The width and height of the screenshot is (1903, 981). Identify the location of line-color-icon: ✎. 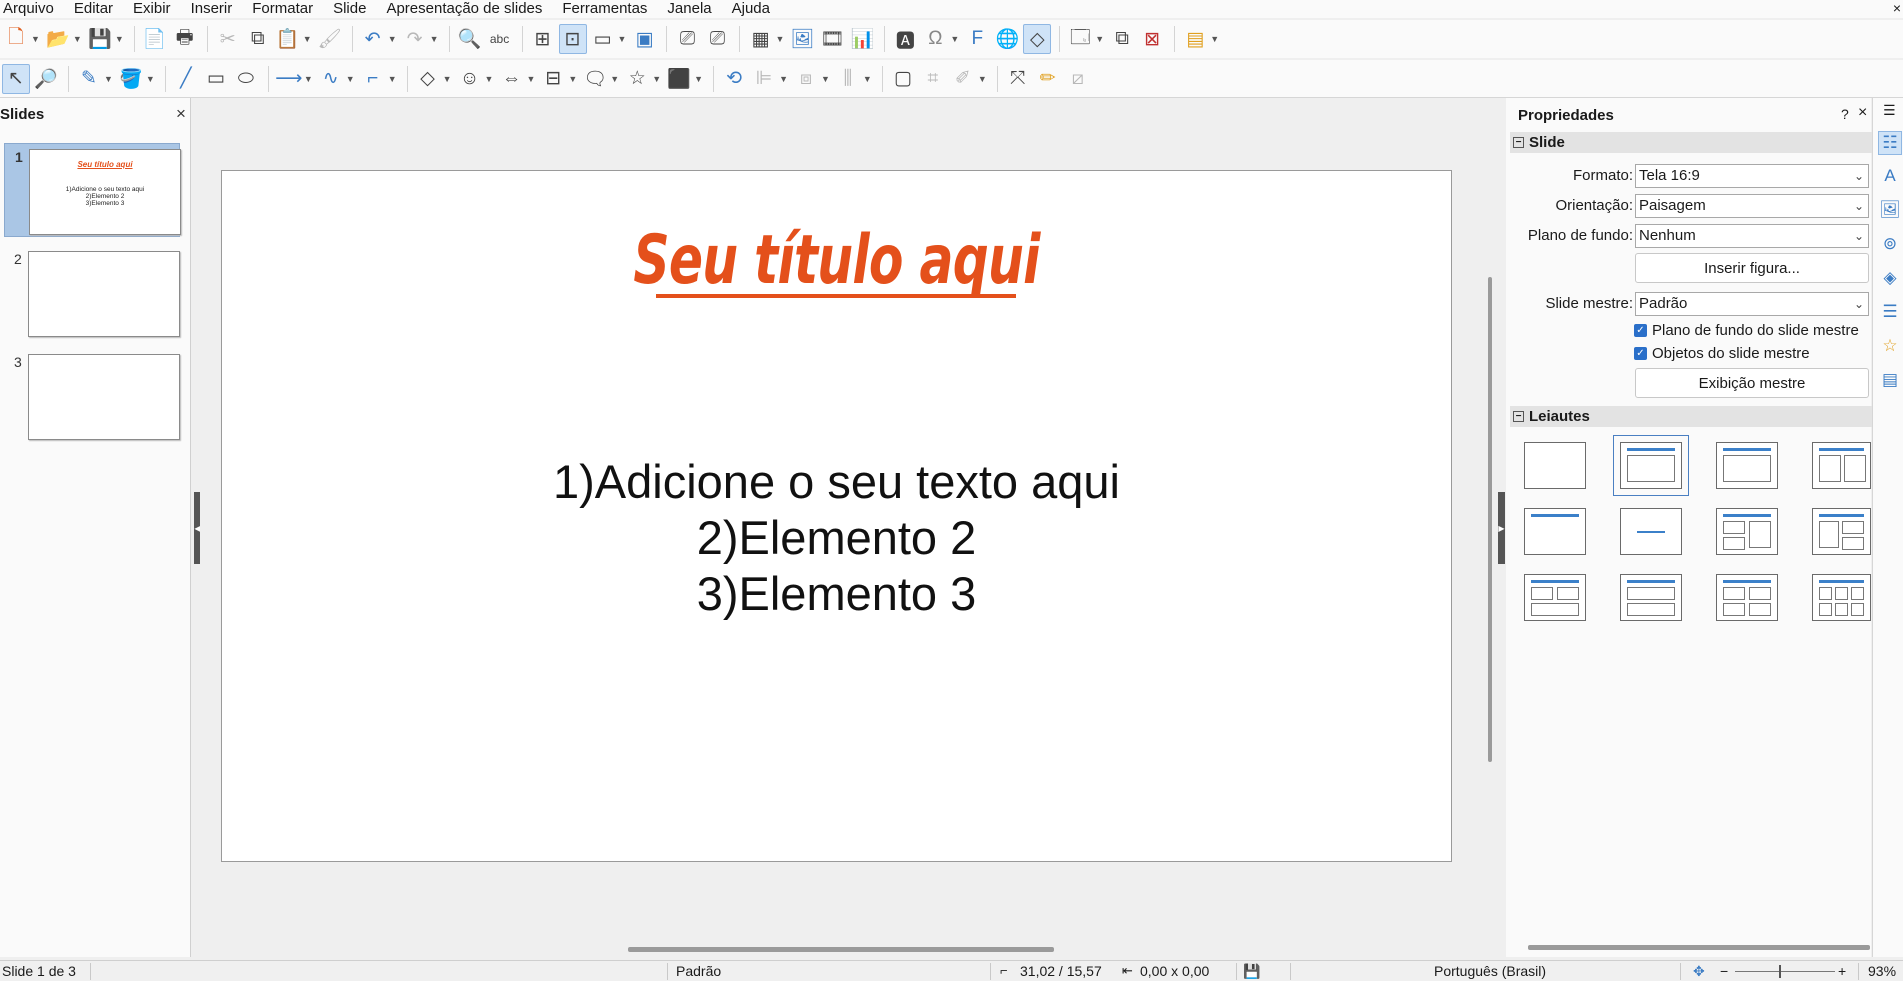
(89, 79).